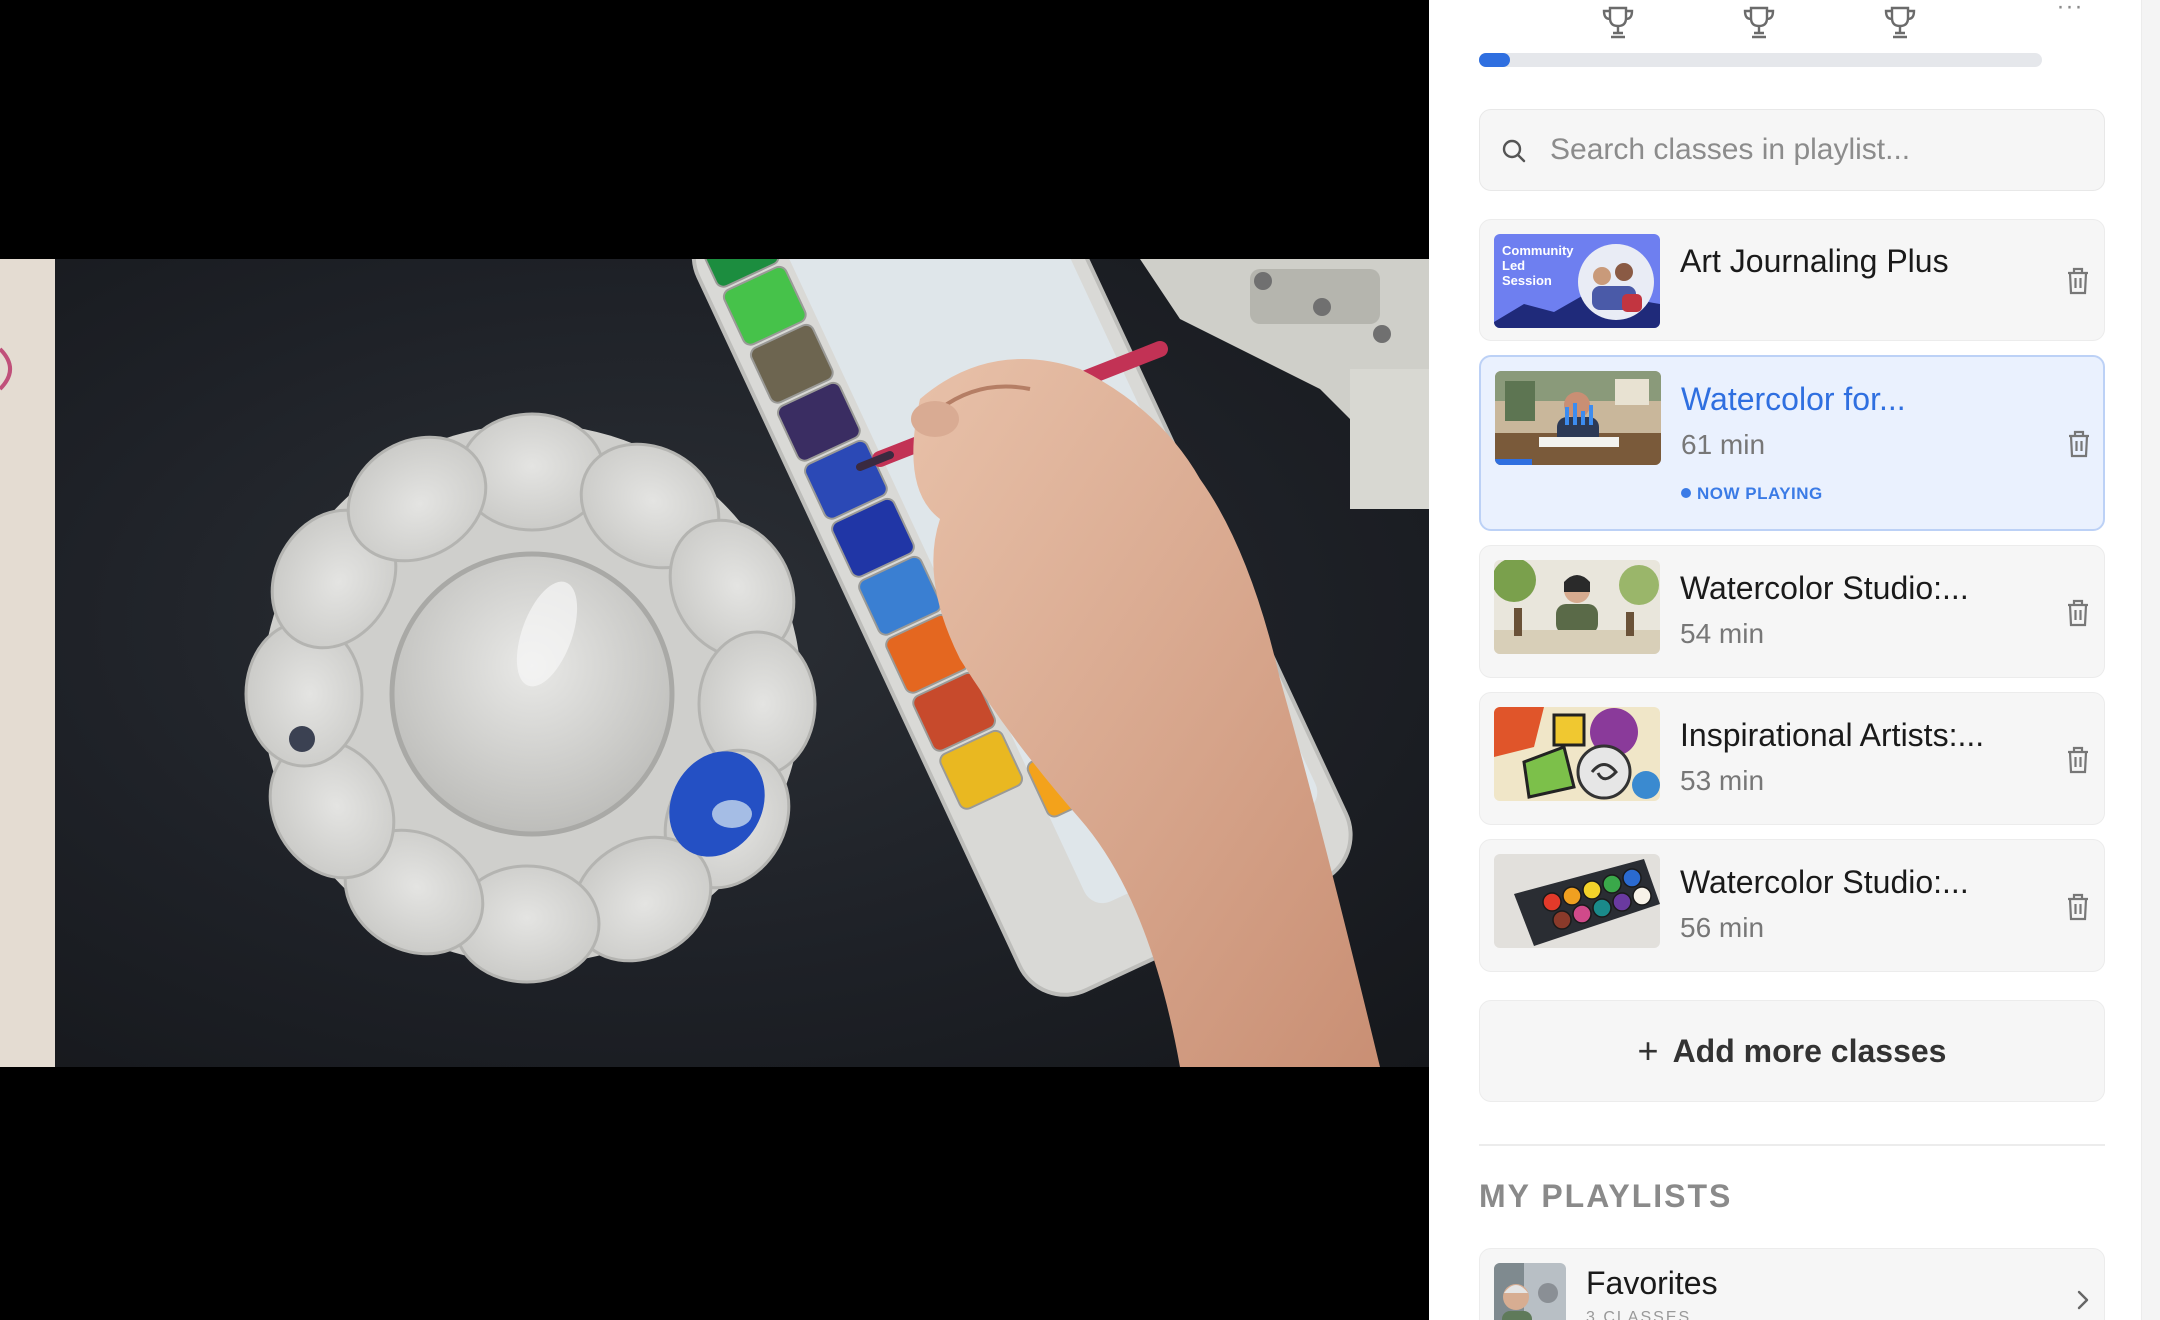  I want to click on add-more-classes-label: Add more classes, so click(1809, 1050).